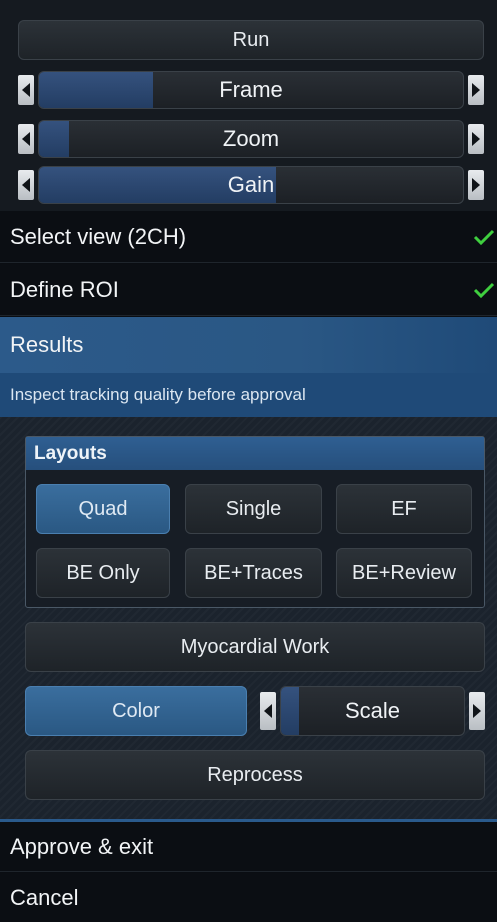 The width and height of the screenshot is (497, 922). I want to click on step-select-view: Select view (2CH), so click(248, 237).